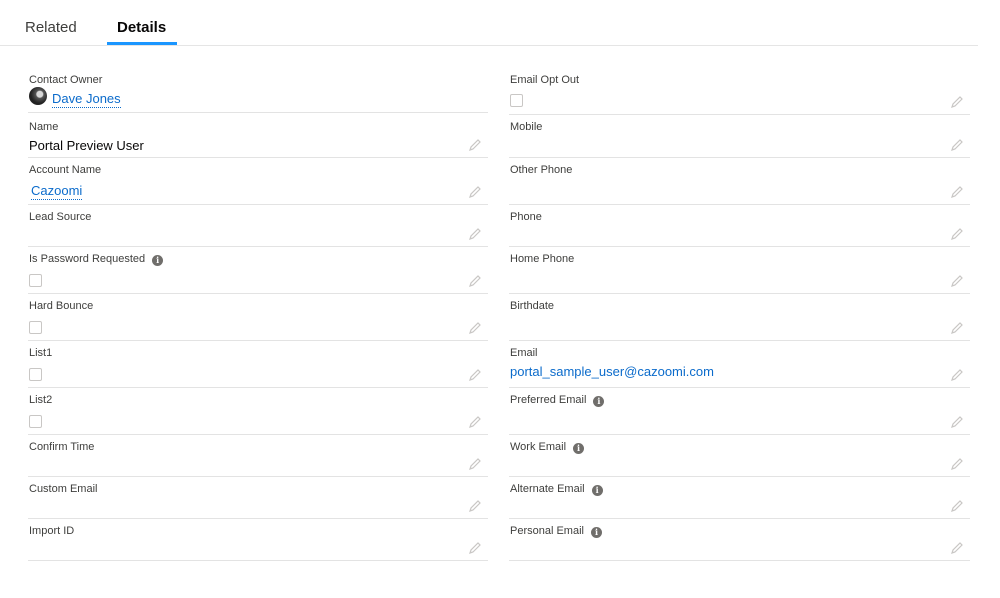 Image resolution: width=1000 pixels, height=598 pixels. What do you see at coordinates (87, 259) in the screenshot?
I see `field-label-text: Is Password Requested` at bounding box center [87, 259].